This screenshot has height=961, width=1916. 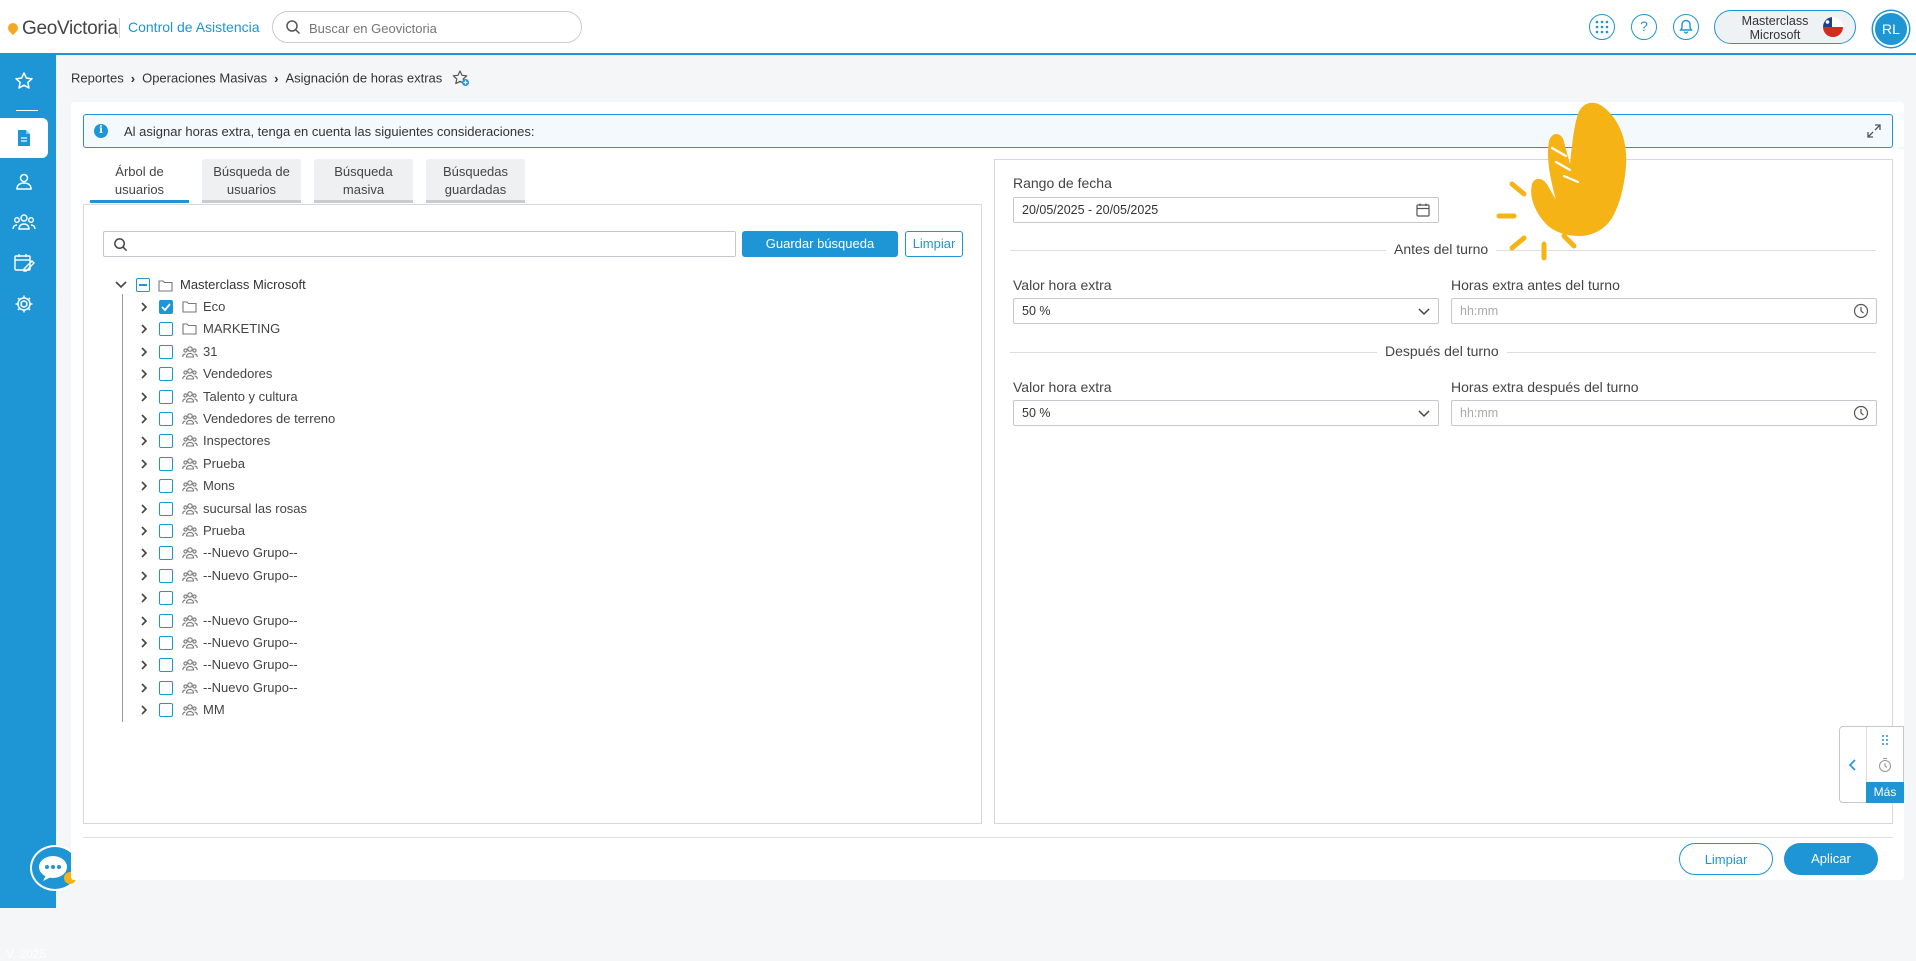 I want to click on after-hours-input: hh:mm, so click(x=1664, y=413).